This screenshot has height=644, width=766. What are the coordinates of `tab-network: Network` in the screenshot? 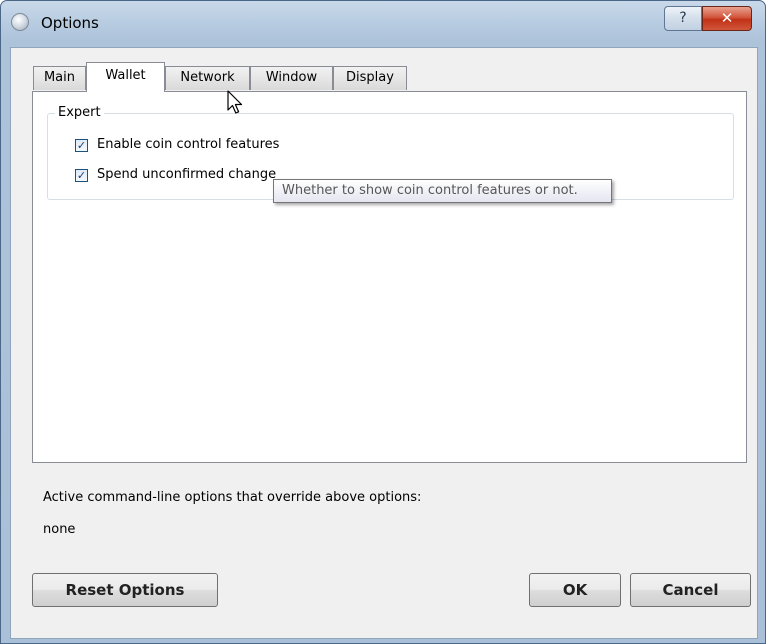 It's located at (207, 78).